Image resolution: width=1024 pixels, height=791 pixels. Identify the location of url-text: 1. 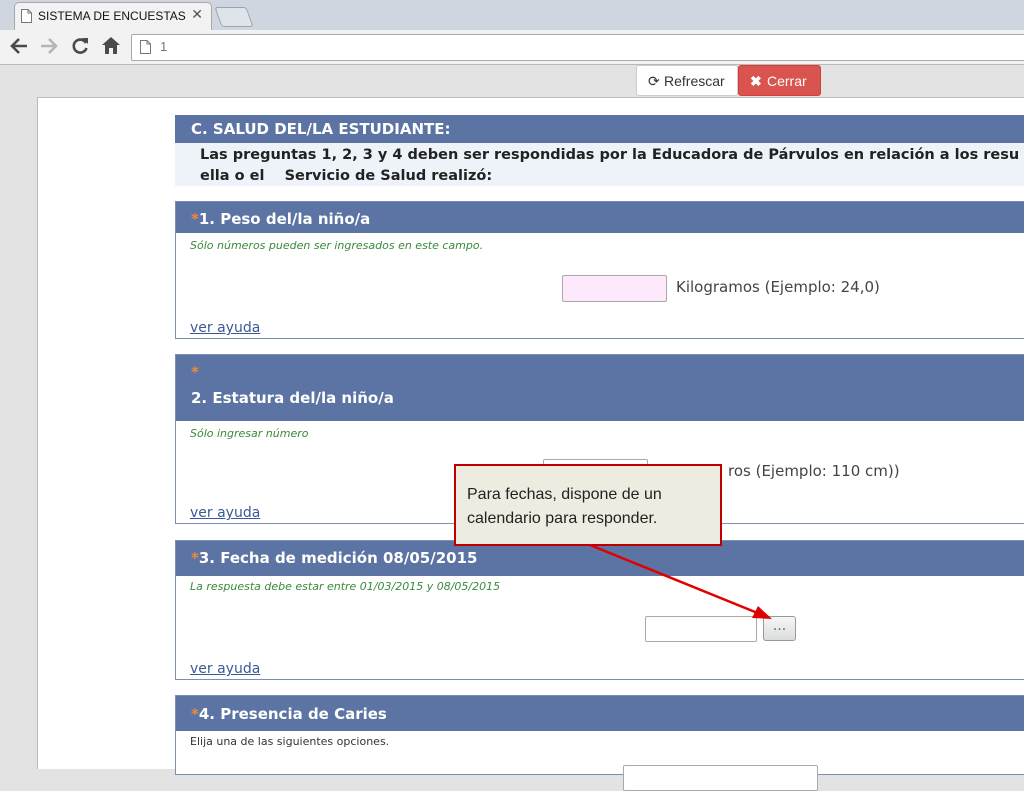
(164, 46).